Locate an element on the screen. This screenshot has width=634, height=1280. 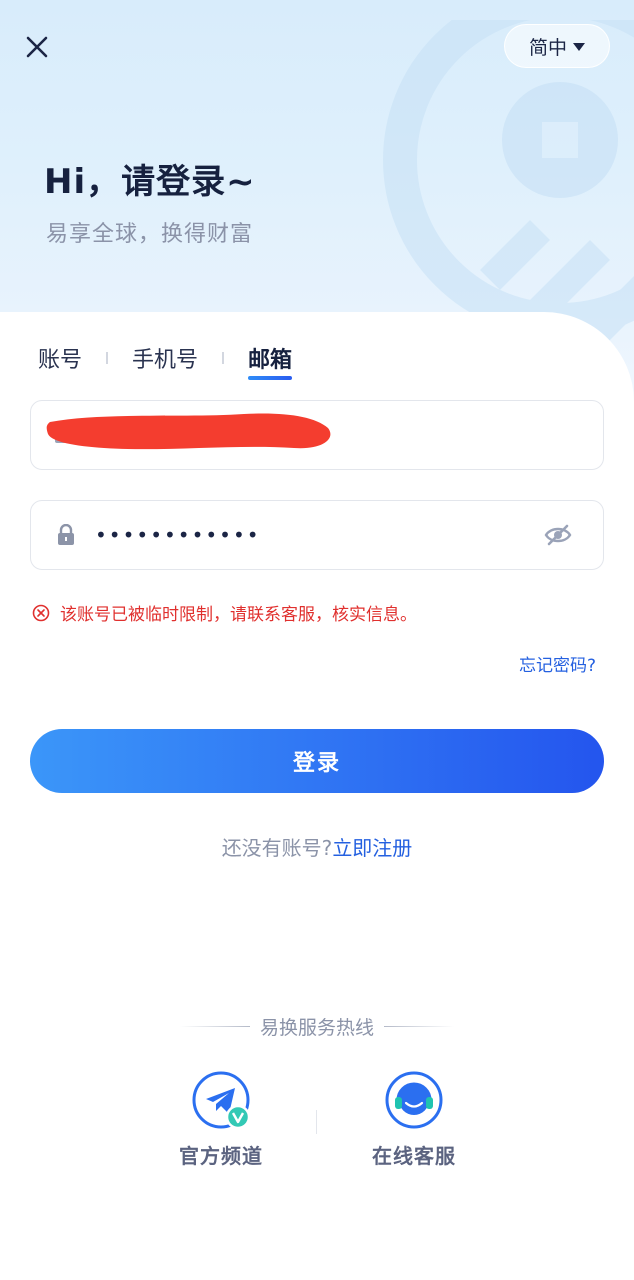
page-title: Hi，请登录~ is located at coordinates (150, 182).